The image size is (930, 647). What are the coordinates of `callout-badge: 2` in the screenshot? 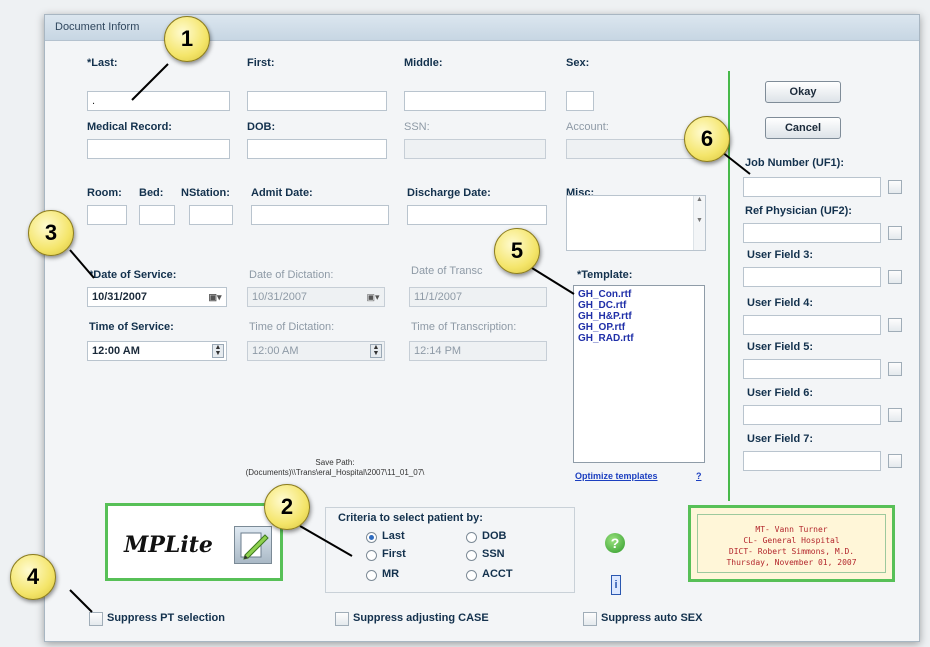 It's located at (287, 507).